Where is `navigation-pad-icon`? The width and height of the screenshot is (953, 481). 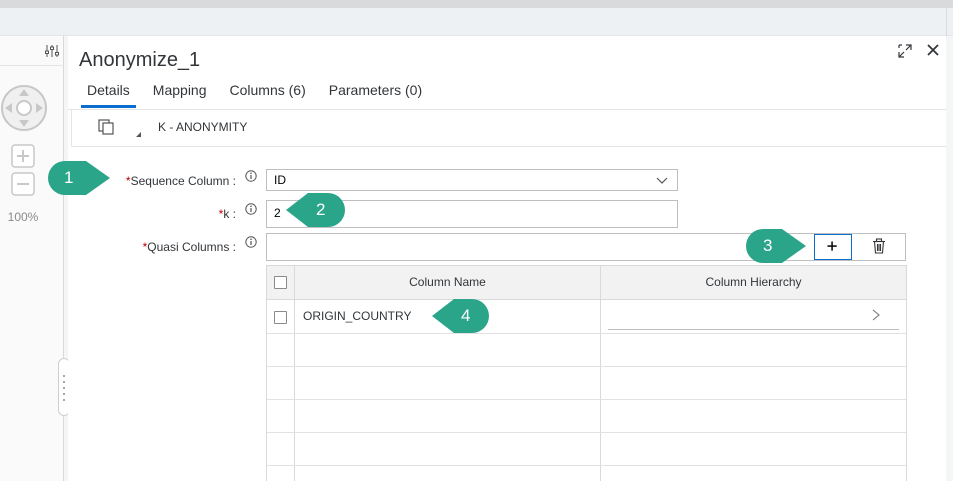 navigation-pad-icon is located at coordinates (24, 108).